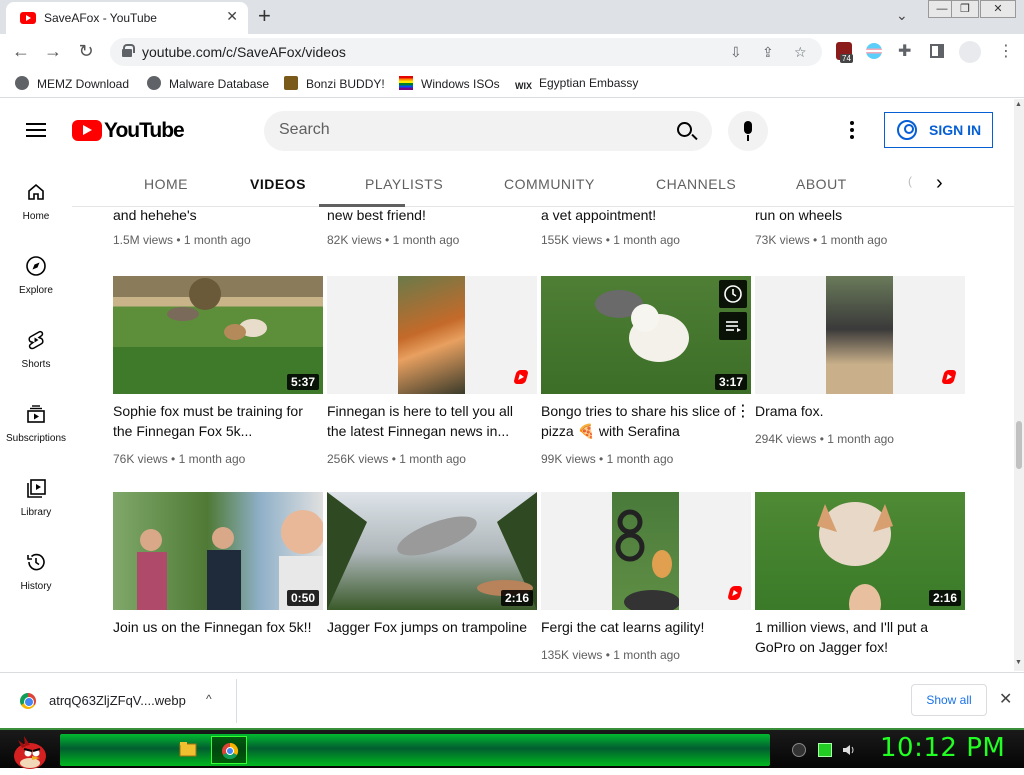 Image resolution: width=1024 pixels, height=775 pixels. What do you see at coordinates (209, 699) in the screenshot?
I see `chevron-up-icon: ^` at bounding box center [209, 699].